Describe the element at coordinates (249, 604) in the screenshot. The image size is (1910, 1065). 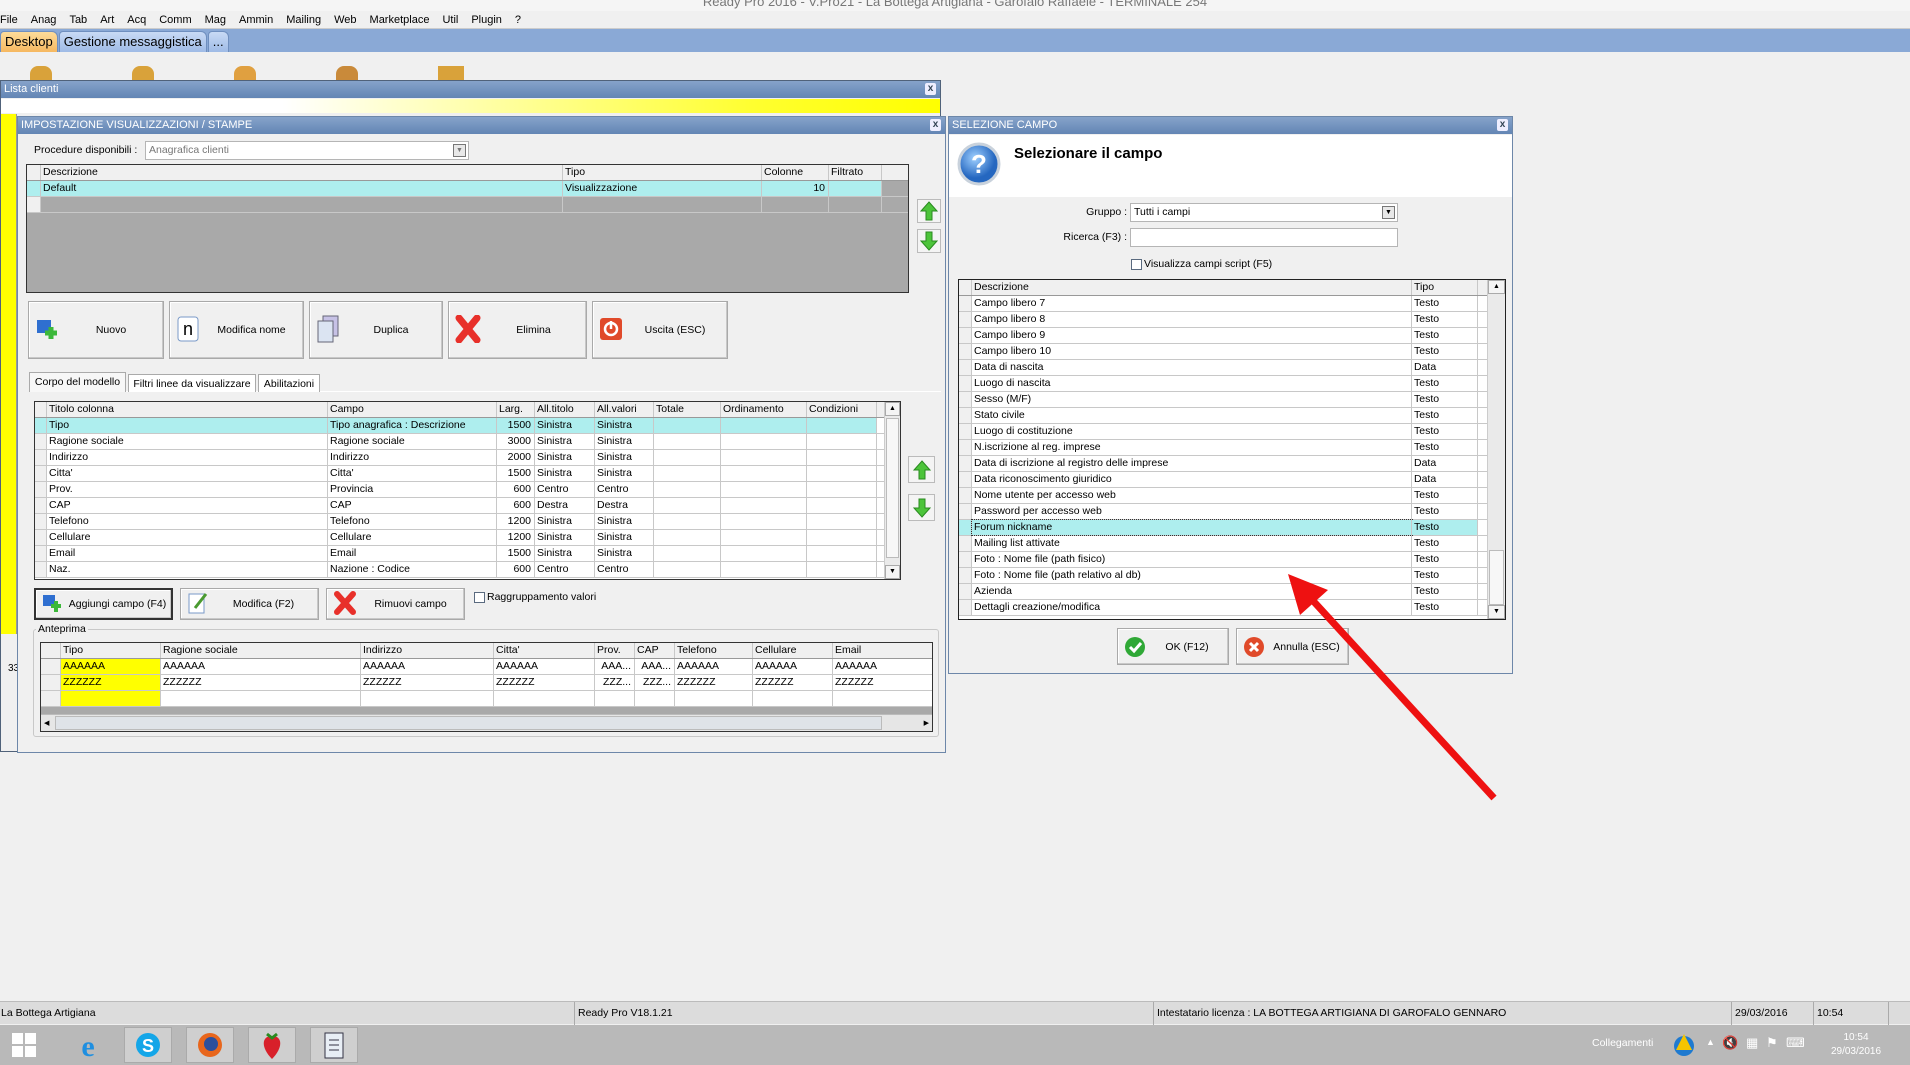
I see `edit-field-button: Modifica (F2)` at that location.